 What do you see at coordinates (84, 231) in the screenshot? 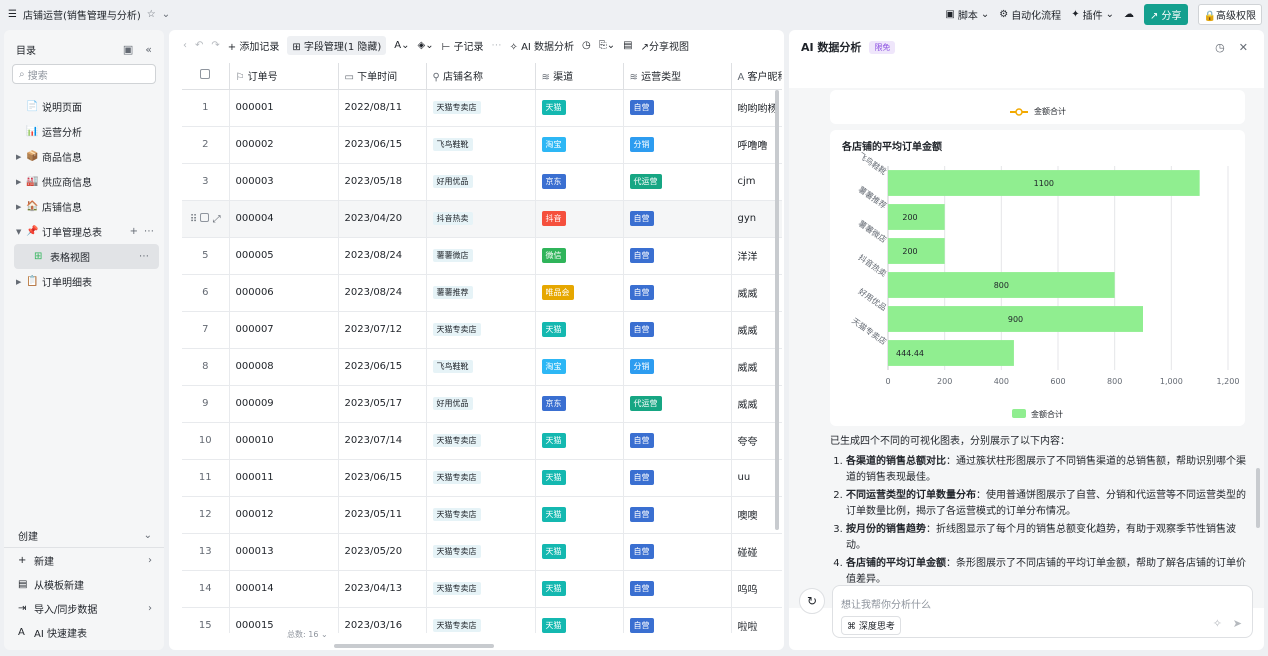
I see `sidebar-item: ▼ 📌 订单管理总表 + ⋯` at bounding box center [84, 231].